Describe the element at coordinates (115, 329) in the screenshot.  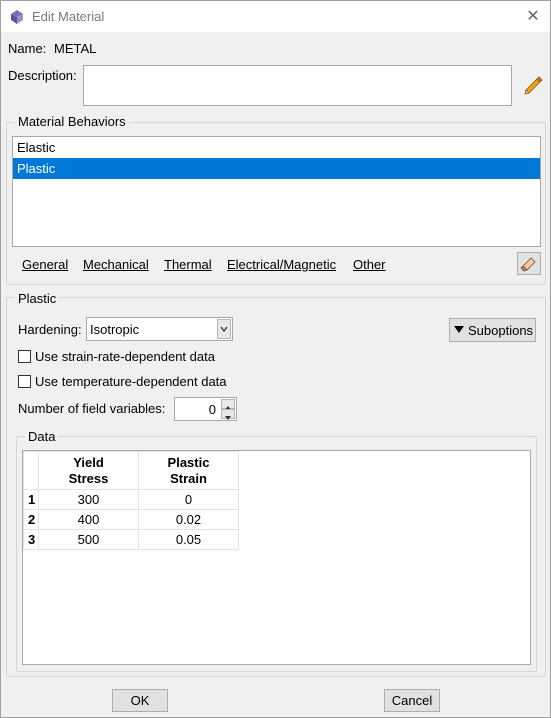
I see `hardening-value: Isotropic` at that location.